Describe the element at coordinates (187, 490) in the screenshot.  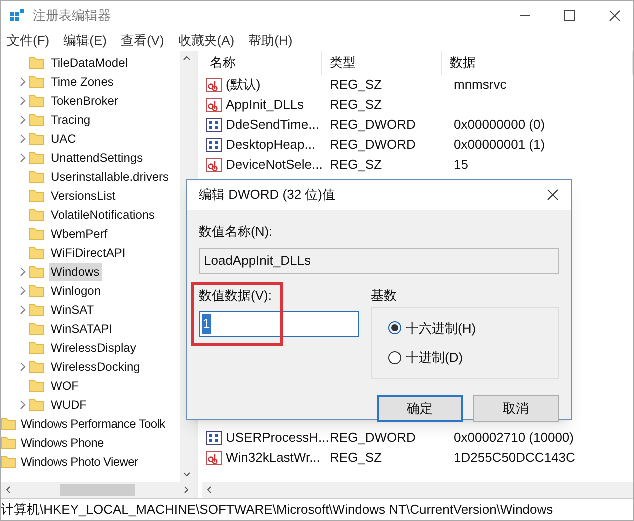
I see `scroll-right-icon` at that location.